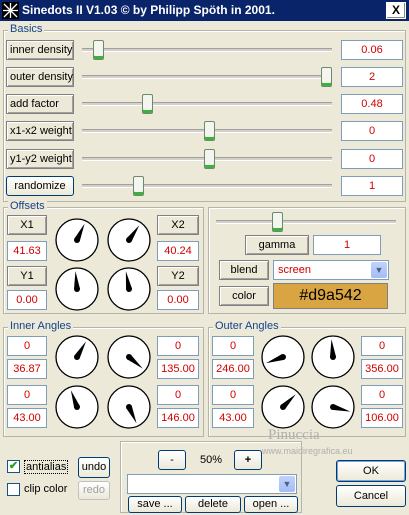 Image resolution: width=409 pixels, height=515 pixels. Describe the element at coordinates (382, 346) in the screenshot. I see `outer-a3: 0` at that location.